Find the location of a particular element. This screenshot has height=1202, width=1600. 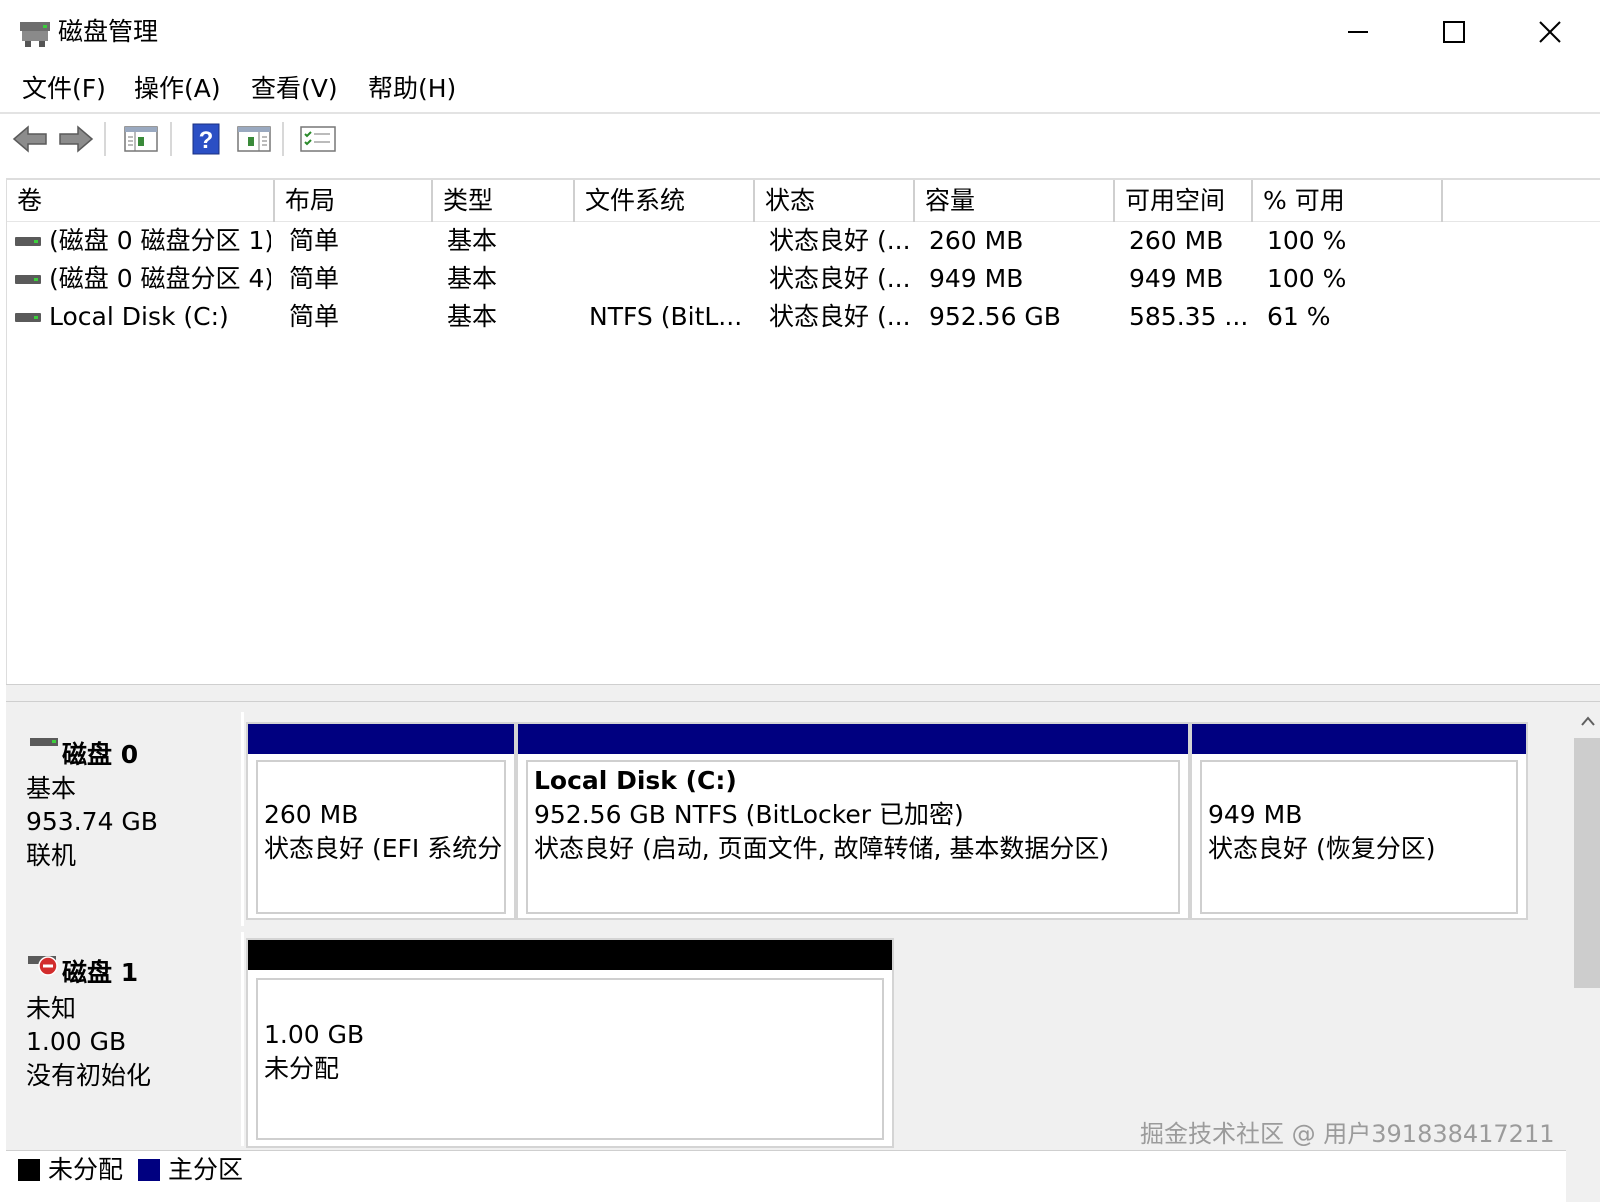

partition-recovery: 949 MB 状态良好 (恢复分区) is located at coordinates (1359, 821).